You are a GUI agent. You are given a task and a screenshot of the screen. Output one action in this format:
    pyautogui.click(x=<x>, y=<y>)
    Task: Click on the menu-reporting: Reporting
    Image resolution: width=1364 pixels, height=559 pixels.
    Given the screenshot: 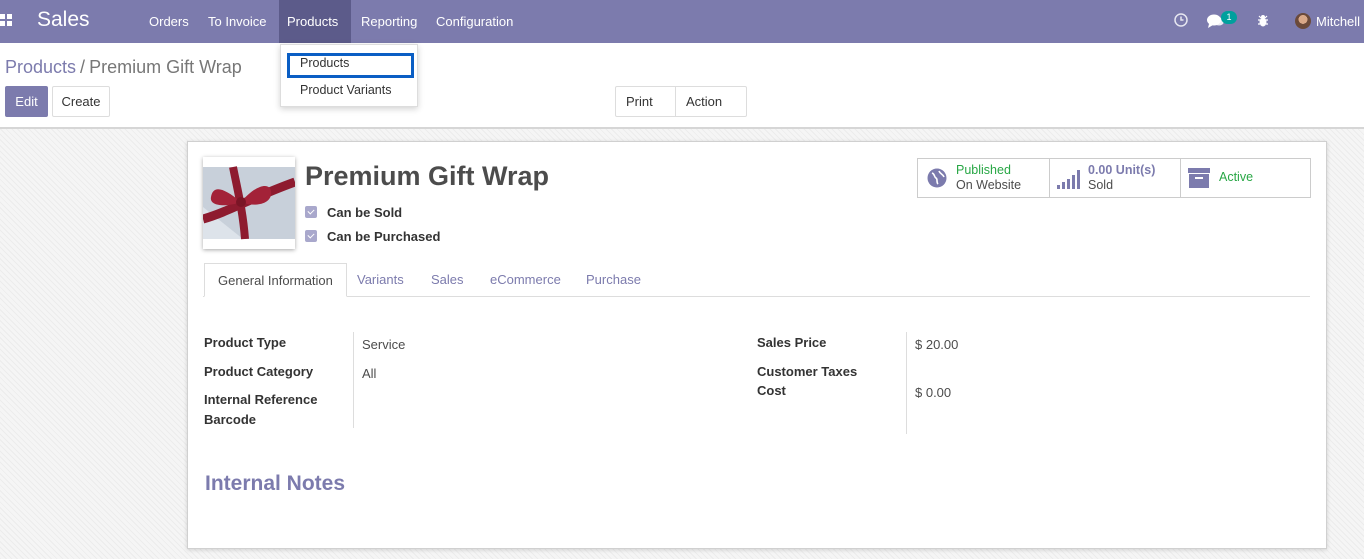 What is the action you would take?
    pyautogui.click(x=389, y=21)
    